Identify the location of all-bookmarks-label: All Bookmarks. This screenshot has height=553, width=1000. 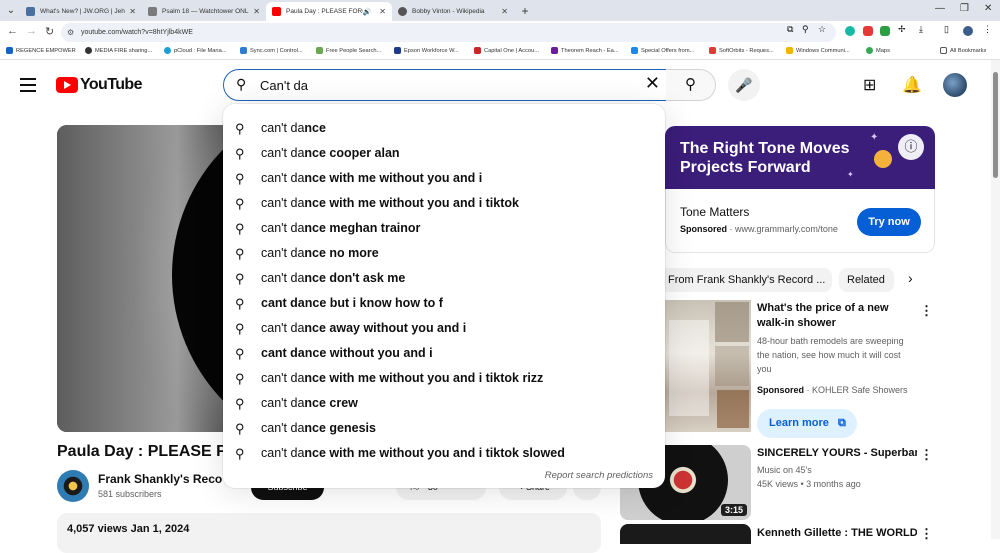
(968, 50).